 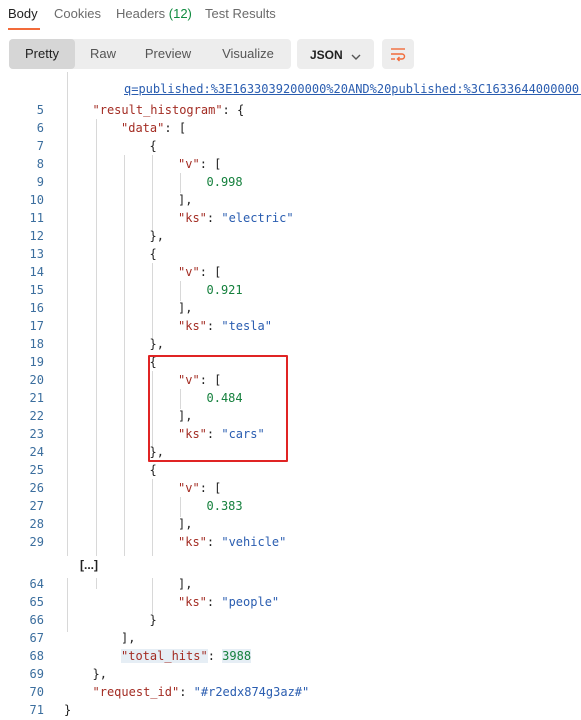 What do you see at coordinates (290, 506) in the screenshot?
I see `code-line: 27 0.383` at bounding box center [290, 506].